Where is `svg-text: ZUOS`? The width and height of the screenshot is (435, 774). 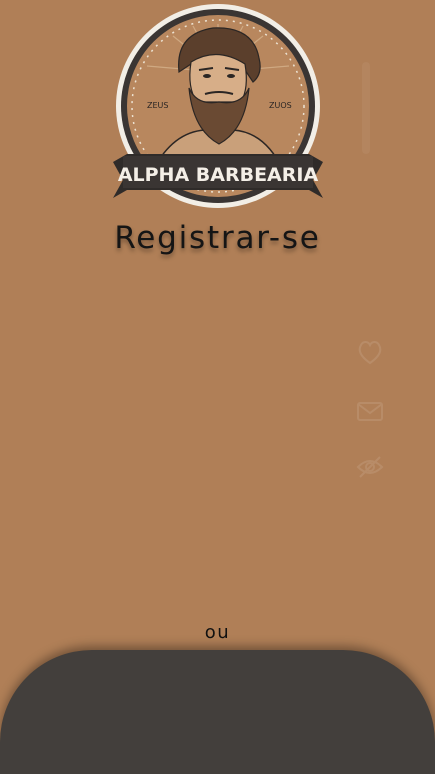
svg-text: ZUOS is located at coordinates (280, 105).